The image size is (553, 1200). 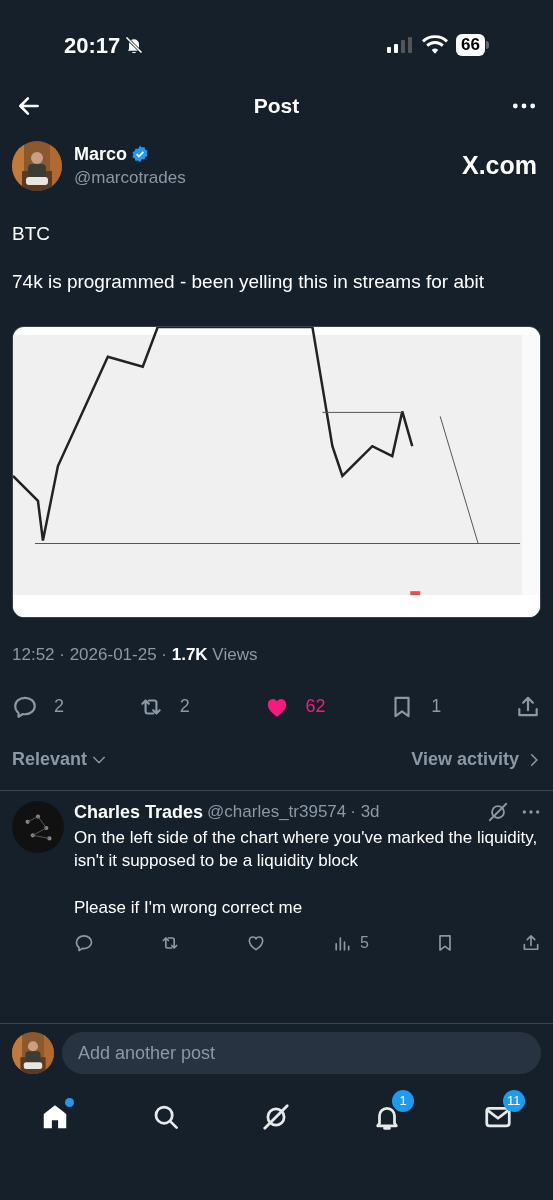 I want to click on battery-level: 66, so click(x=470, y=45).